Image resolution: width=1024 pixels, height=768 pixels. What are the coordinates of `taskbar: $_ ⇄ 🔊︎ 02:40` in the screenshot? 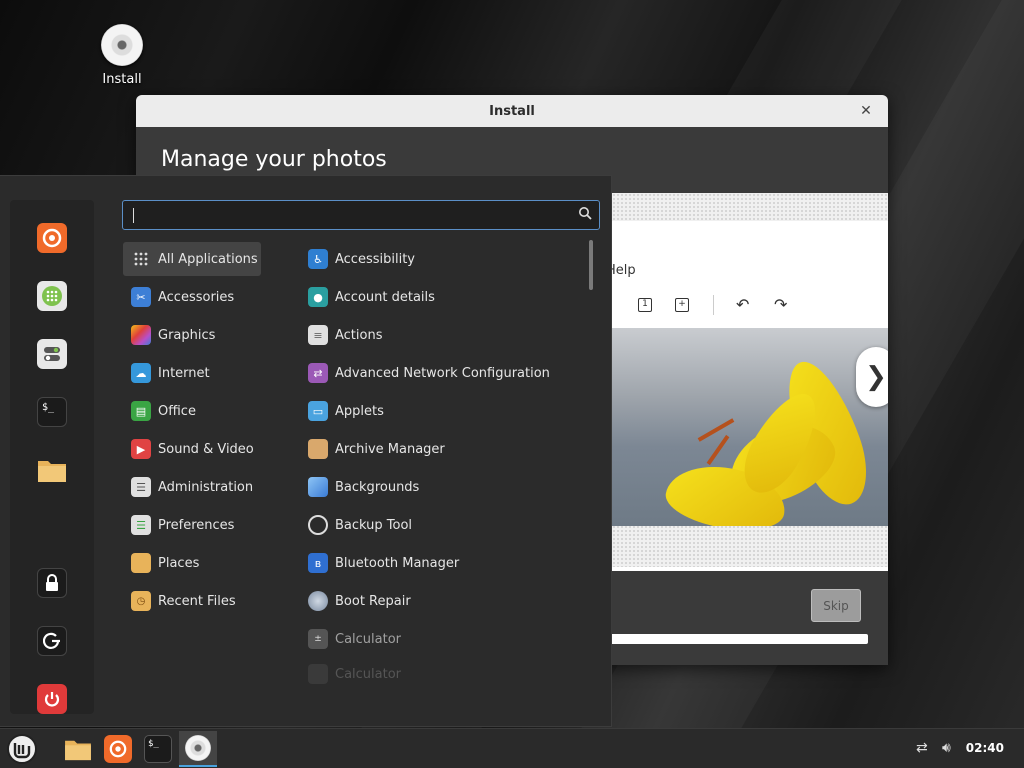 It's located at (512, 748).